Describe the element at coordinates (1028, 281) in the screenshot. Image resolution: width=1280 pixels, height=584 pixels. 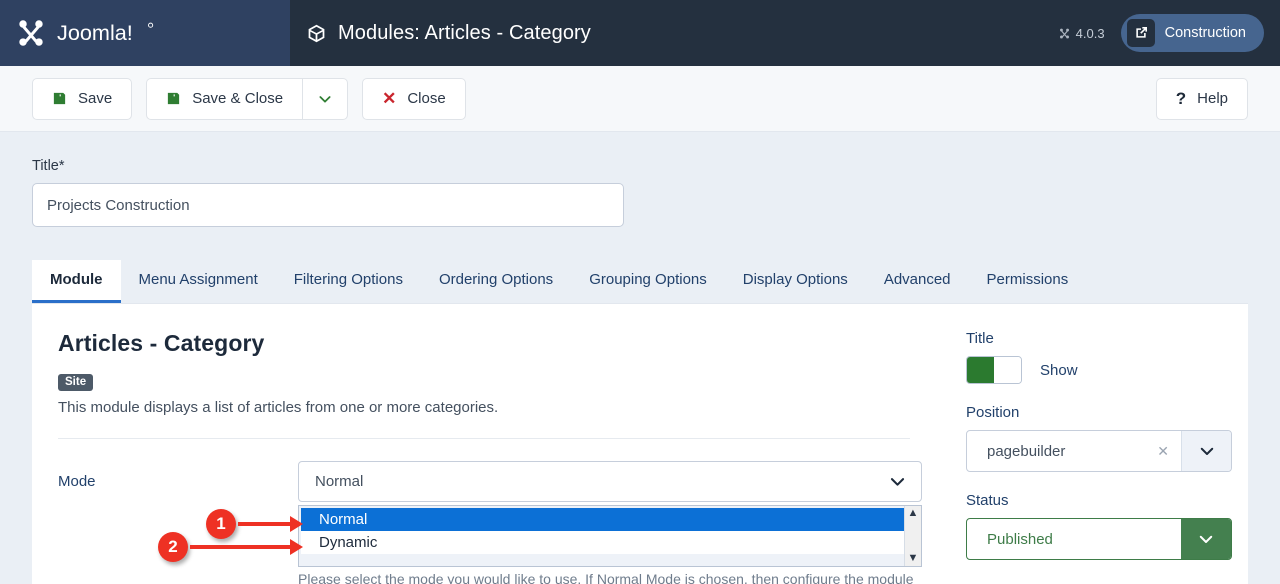
I see `tab-permissions: Permissions` at that location.